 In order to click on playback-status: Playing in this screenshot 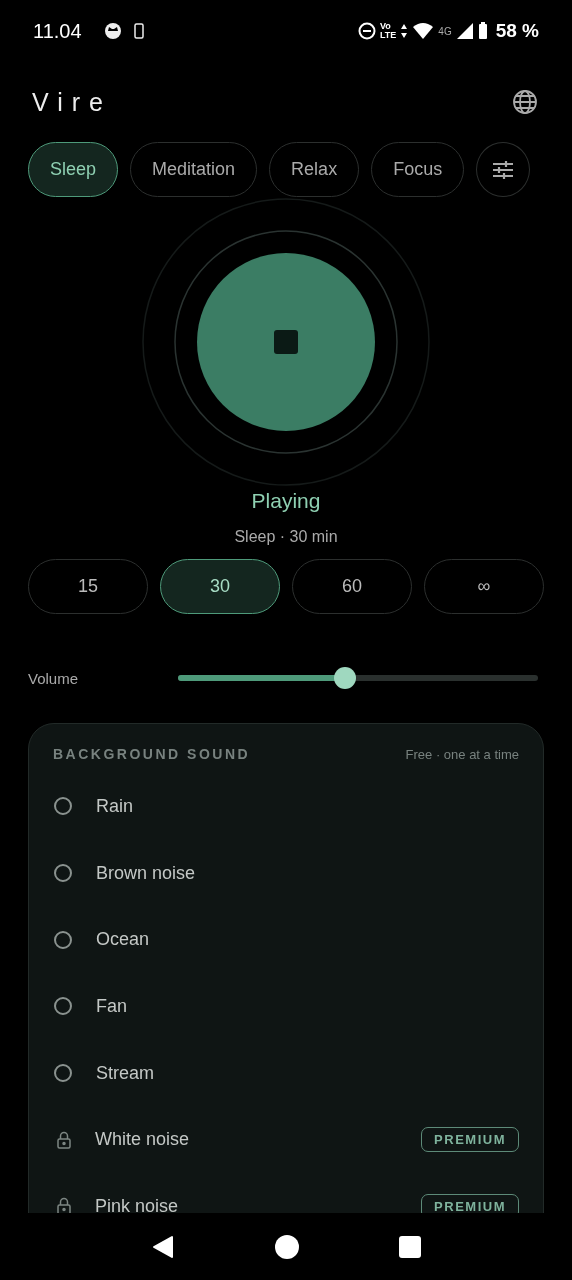, I will do `click(286, 501)`.